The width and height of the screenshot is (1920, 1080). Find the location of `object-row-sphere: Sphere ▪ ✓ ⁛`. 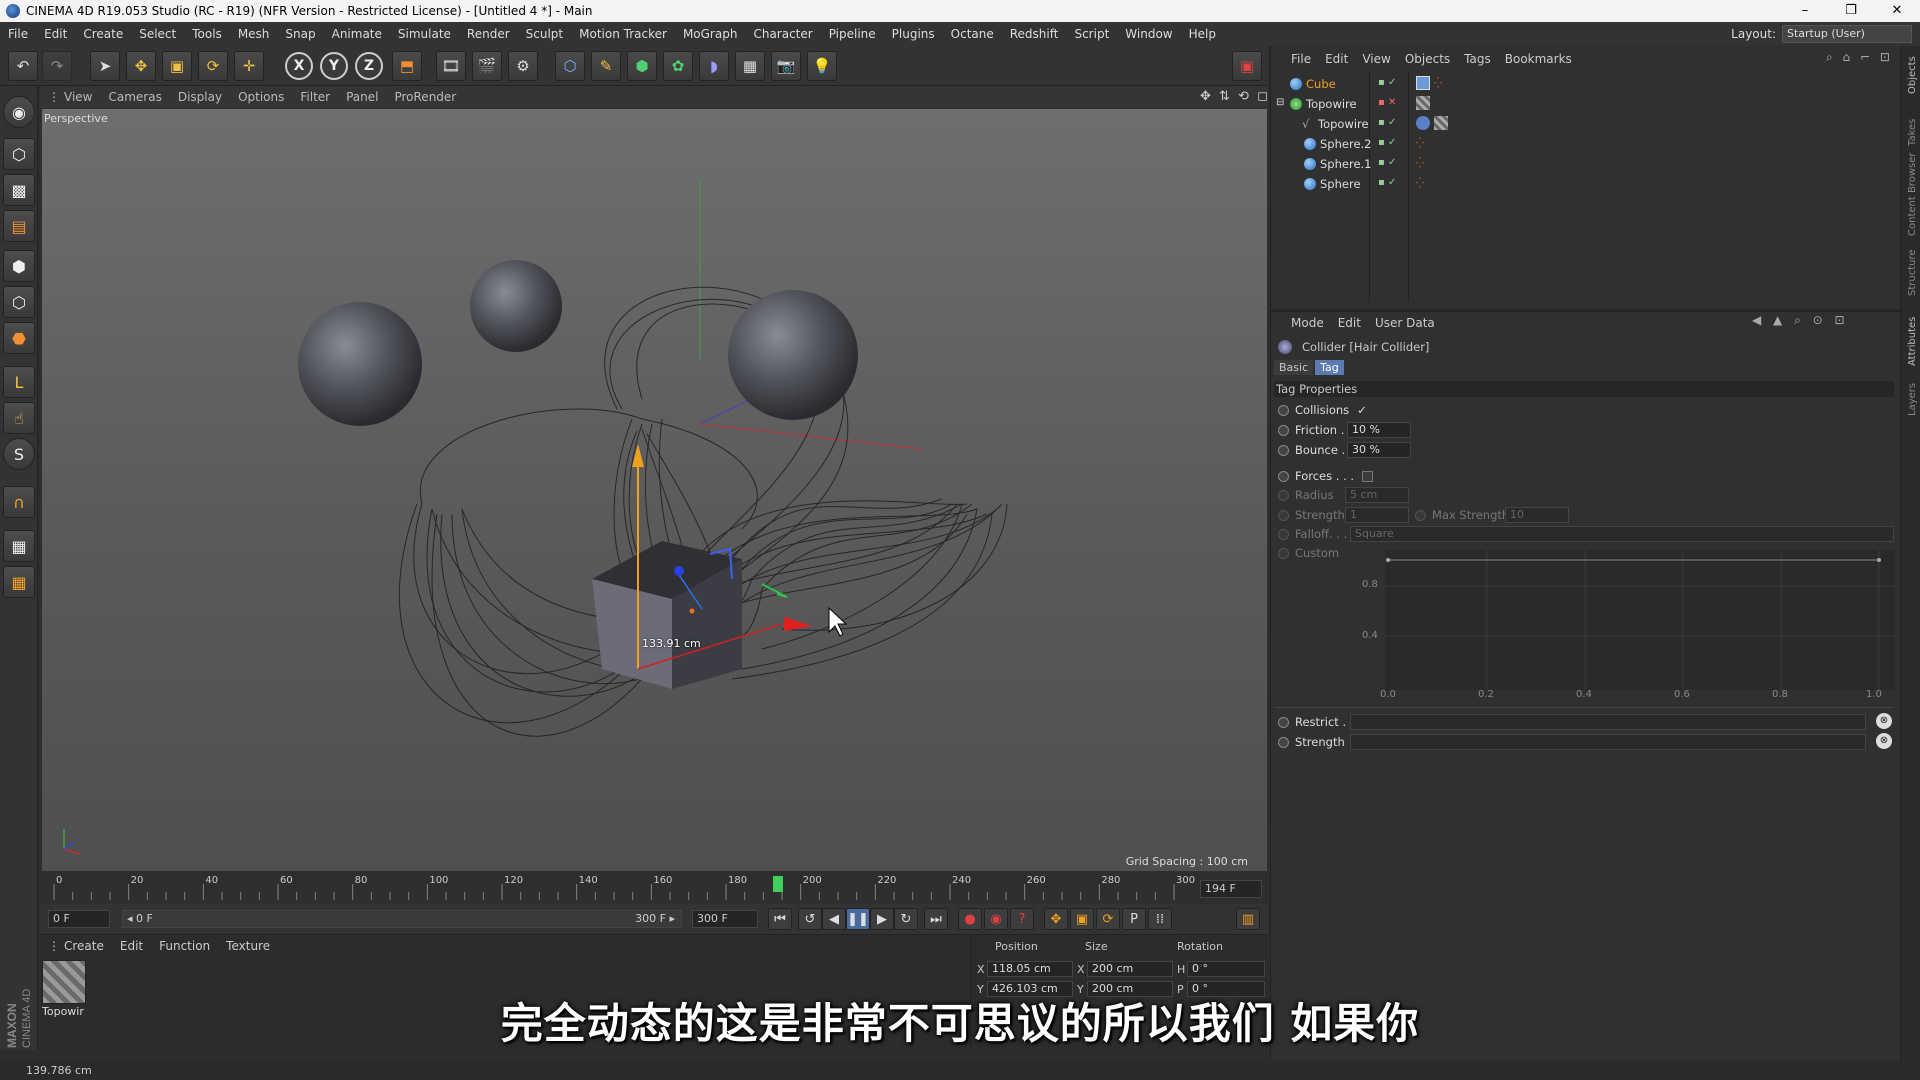

object-row-sphere: Sphere ▪ ✓ ⁛ is located at coordinates (1586, 184).